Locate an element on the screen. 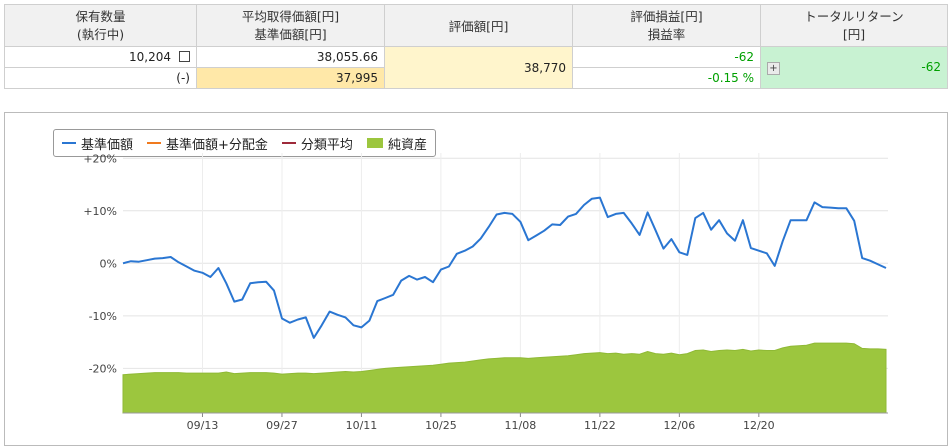  x-tick-label: 10/11 is located at coordinates (362, 425).